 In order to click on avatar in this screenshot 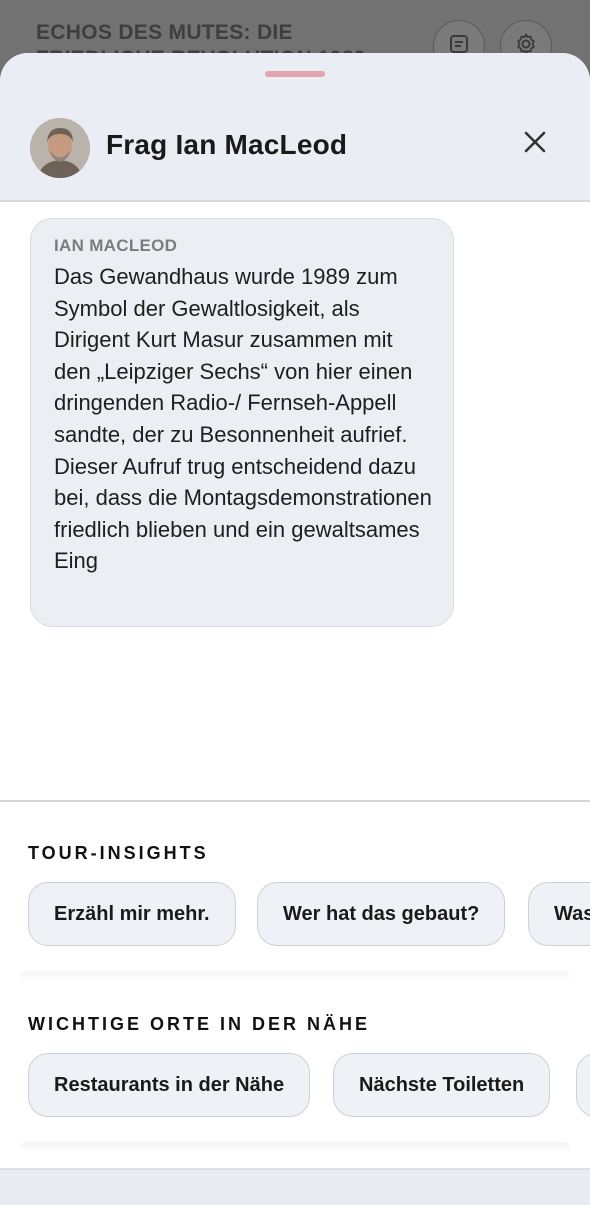, I will do `click(60, 148)`.